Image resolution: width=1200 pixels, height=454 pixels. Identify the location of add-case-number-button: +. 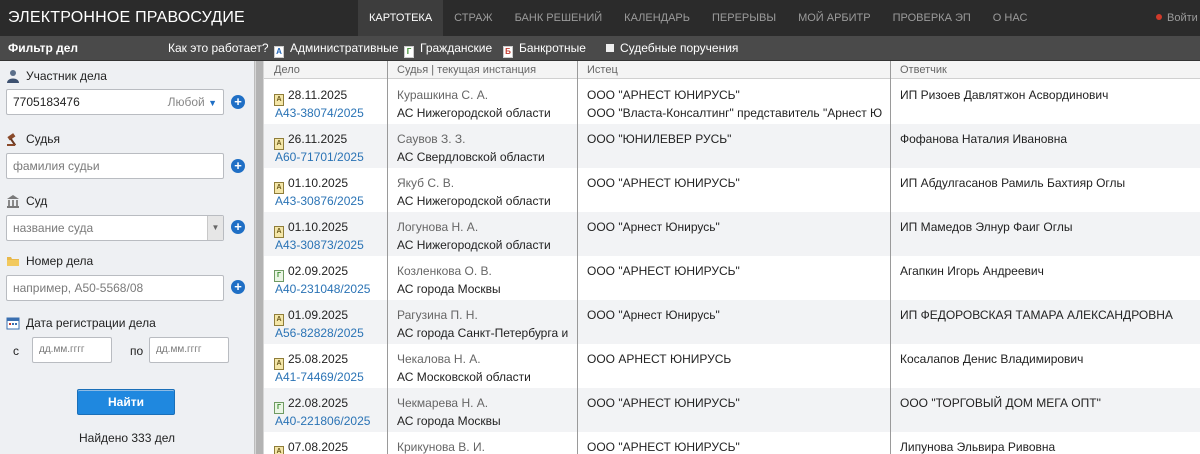
(238, 287).